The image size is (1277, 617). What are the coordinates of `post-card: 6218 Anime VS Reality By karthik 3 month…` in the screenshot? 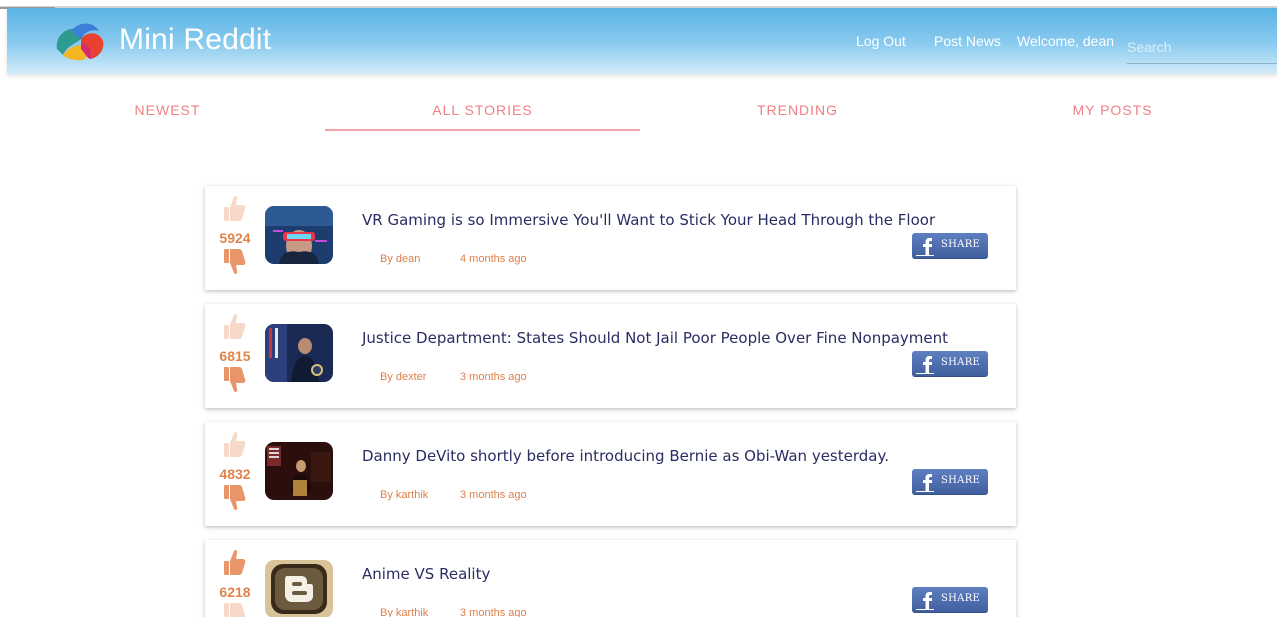 It's located at (610, 578).